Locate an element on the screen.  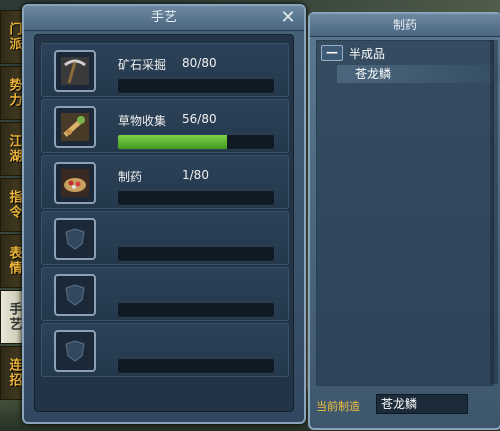
pickaxe-icon is located at coordinates (75, 71).